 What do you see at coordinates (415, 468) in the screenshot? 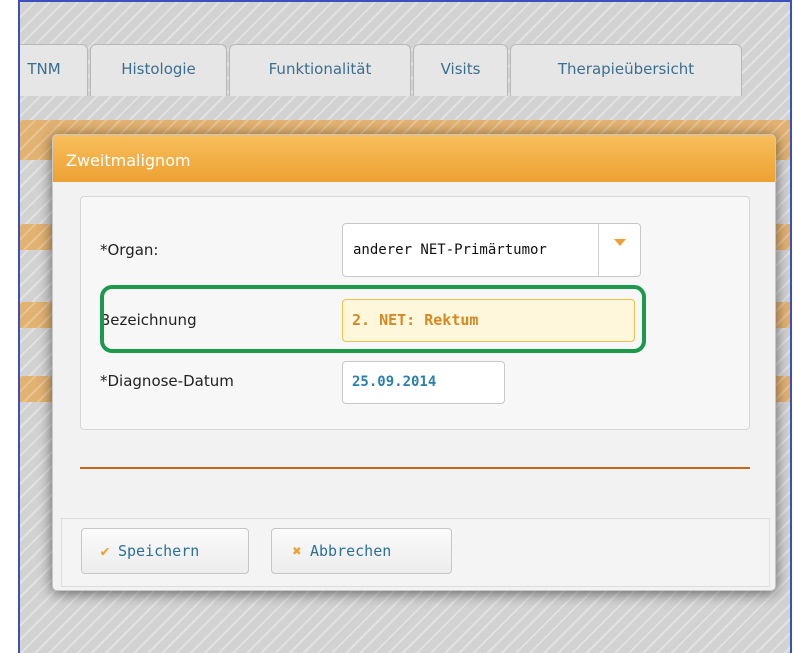
I see `divider` at bounding box center [415, 468].